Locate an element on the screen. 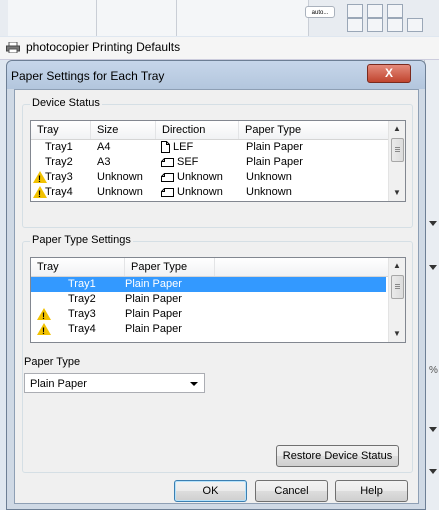  column-header-empty is located at coordinates (302, 267).